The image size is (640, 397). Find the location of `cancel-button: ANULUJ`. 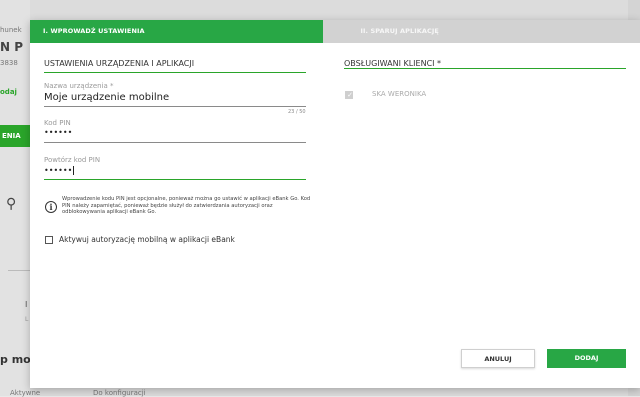

cancel-button: ANULUJ is located at coordinates (498, 358).